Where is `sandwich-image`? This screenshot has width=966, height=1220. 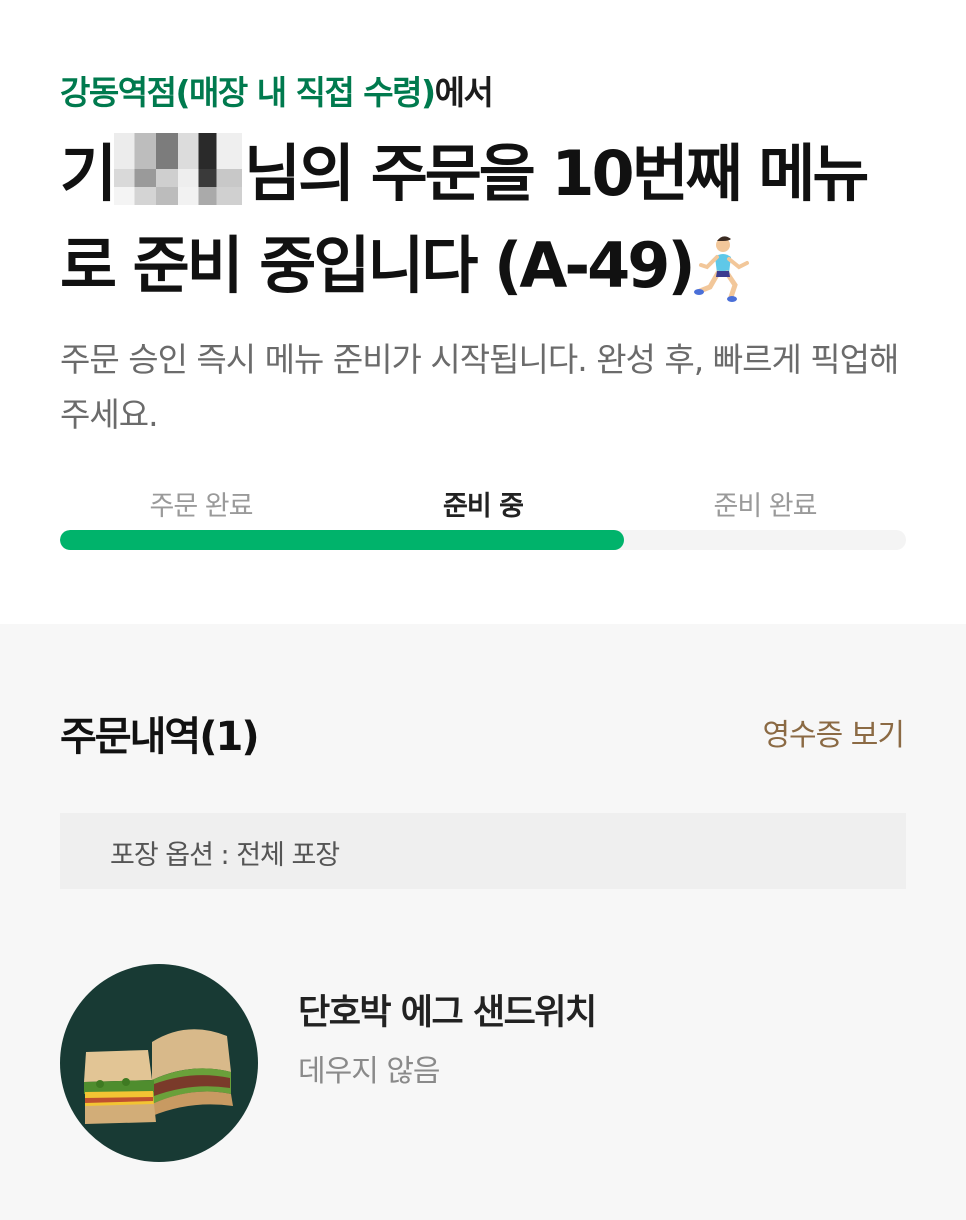 sandwich-image is located at coordinates (158, 1076).